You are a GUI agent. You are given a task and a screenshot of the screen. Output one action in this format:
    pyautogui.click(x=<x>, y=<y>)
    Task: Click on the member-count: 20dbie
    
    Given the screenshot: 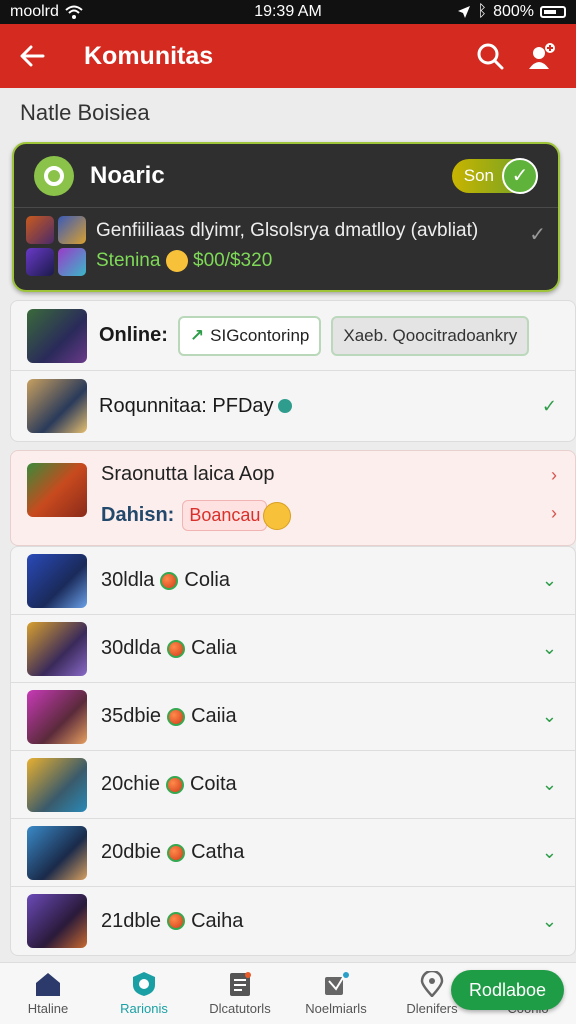 What is the action you would take?
    pyautogui.click(x=131, y=852)
    